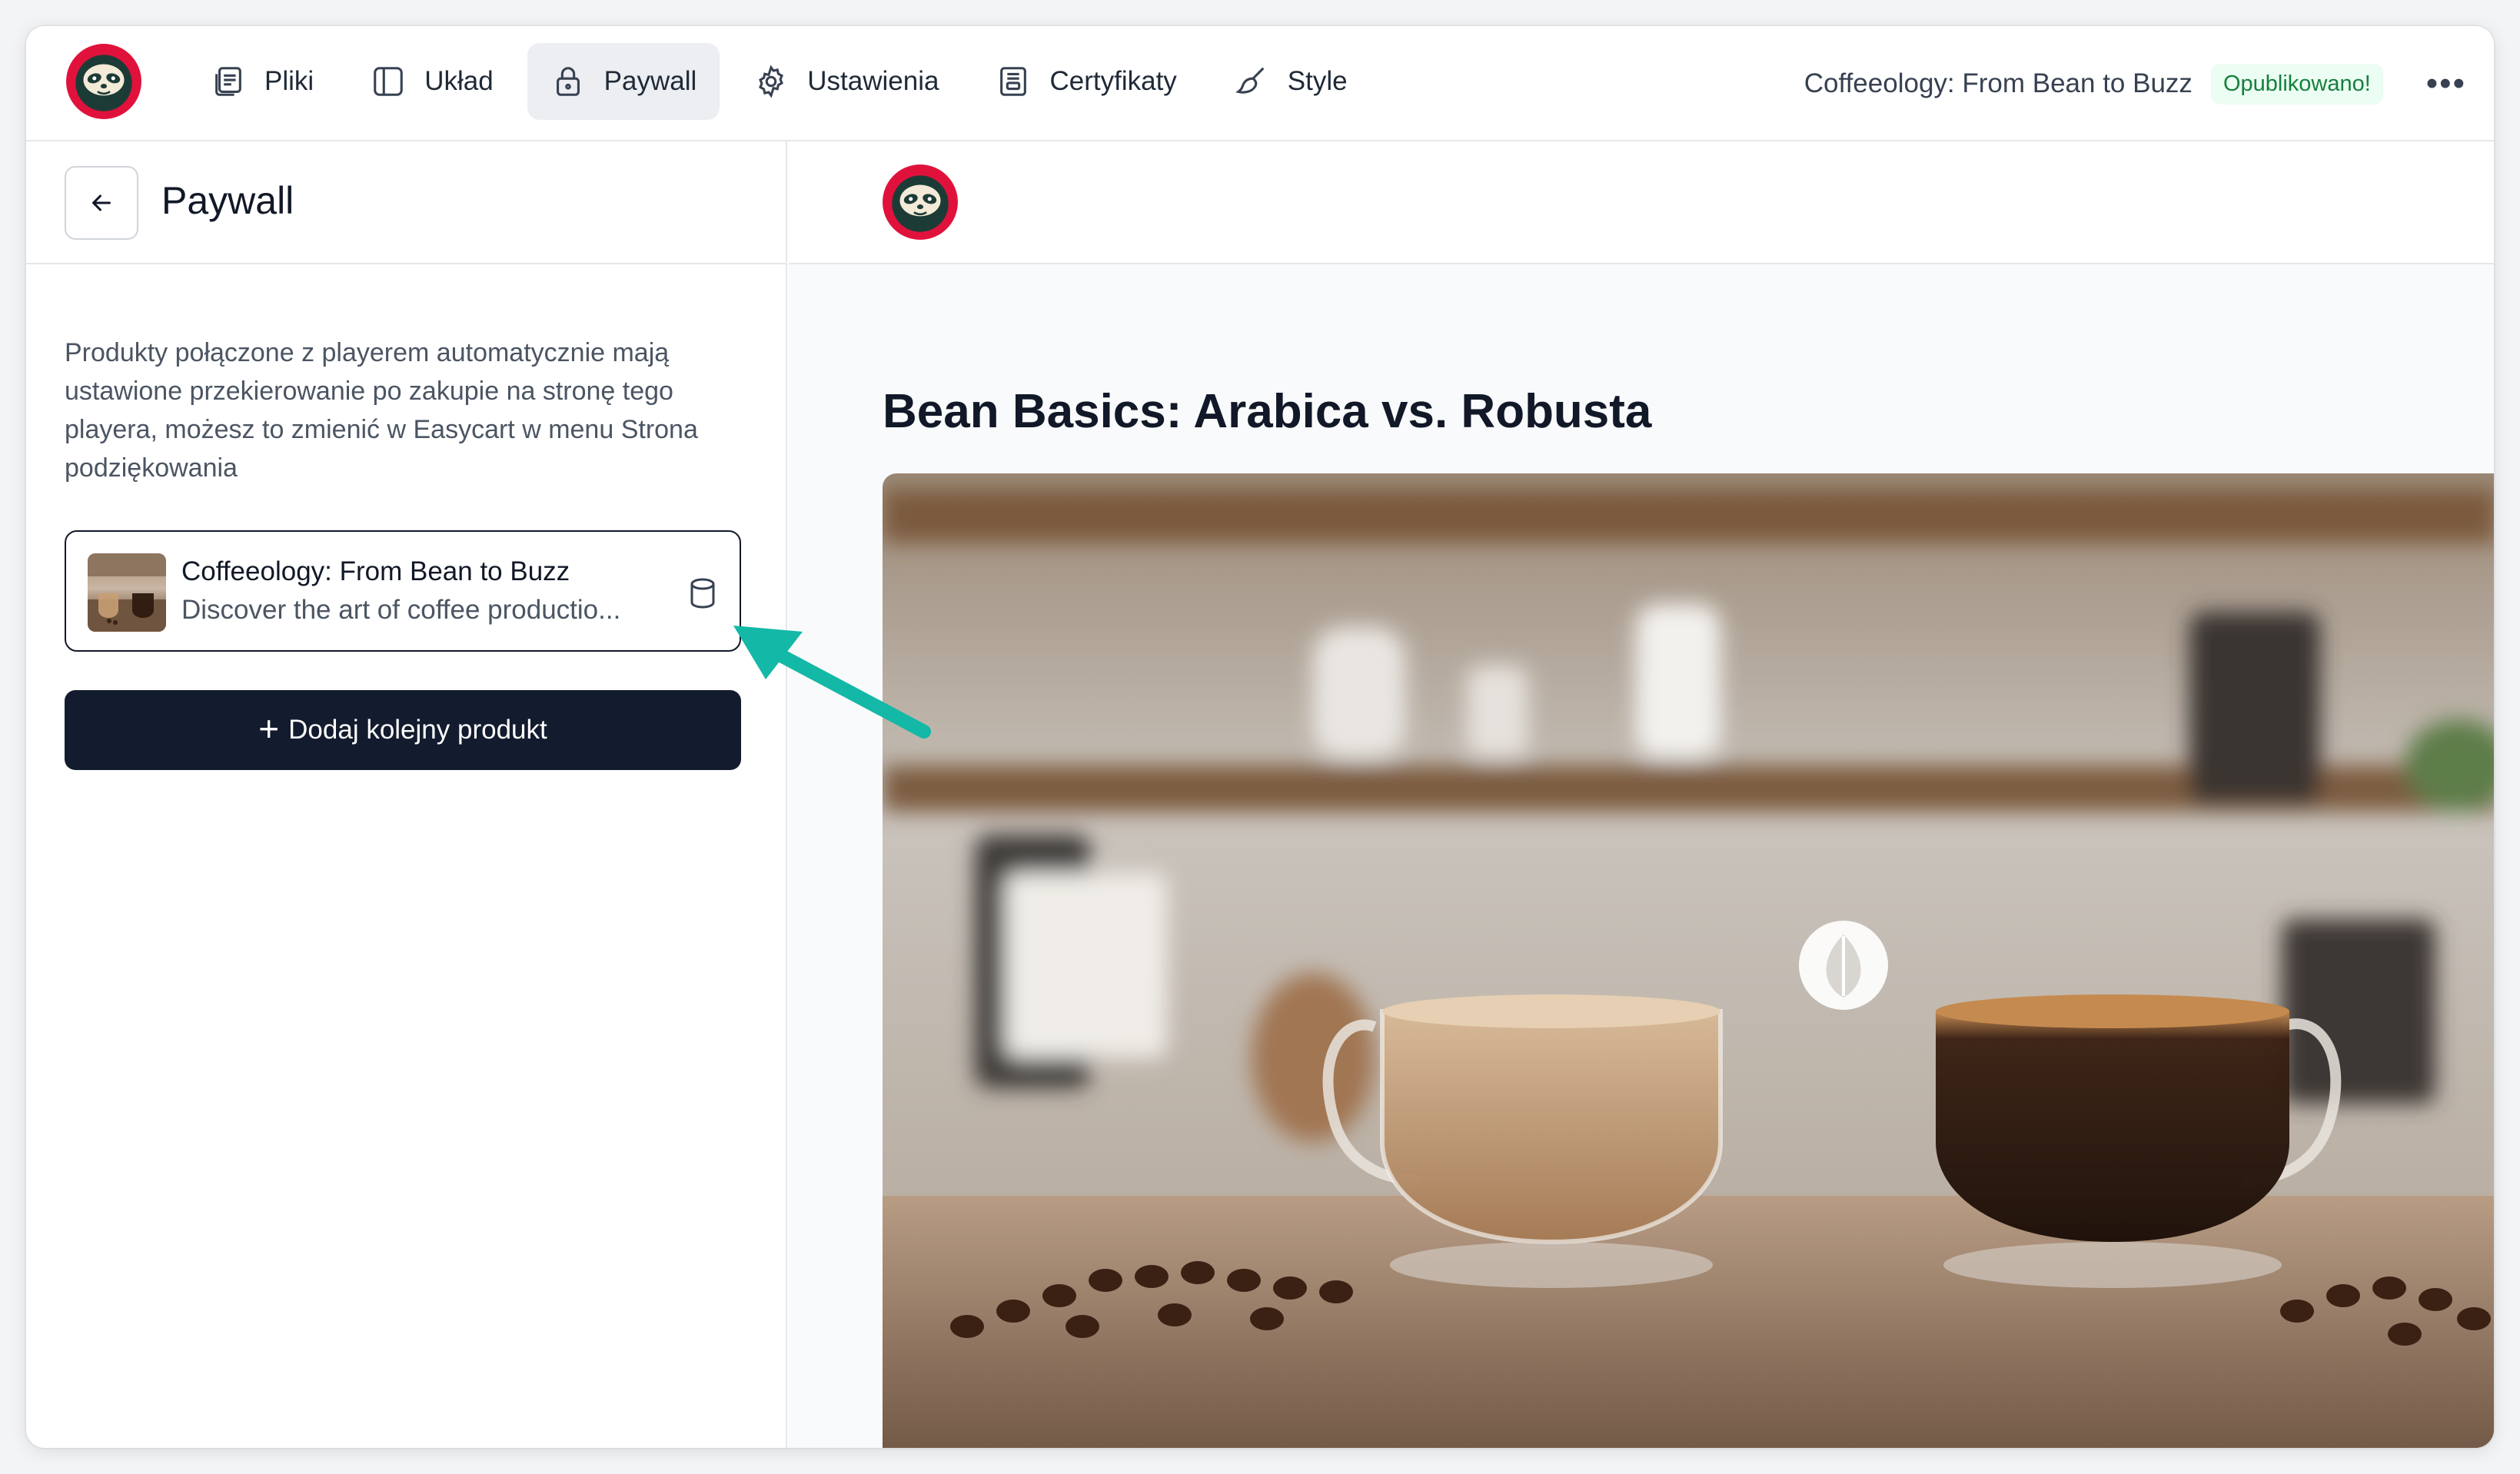 The height and width of the screenshot is (1474, 2520). I want to click on lock-icon, so click(568, 81).